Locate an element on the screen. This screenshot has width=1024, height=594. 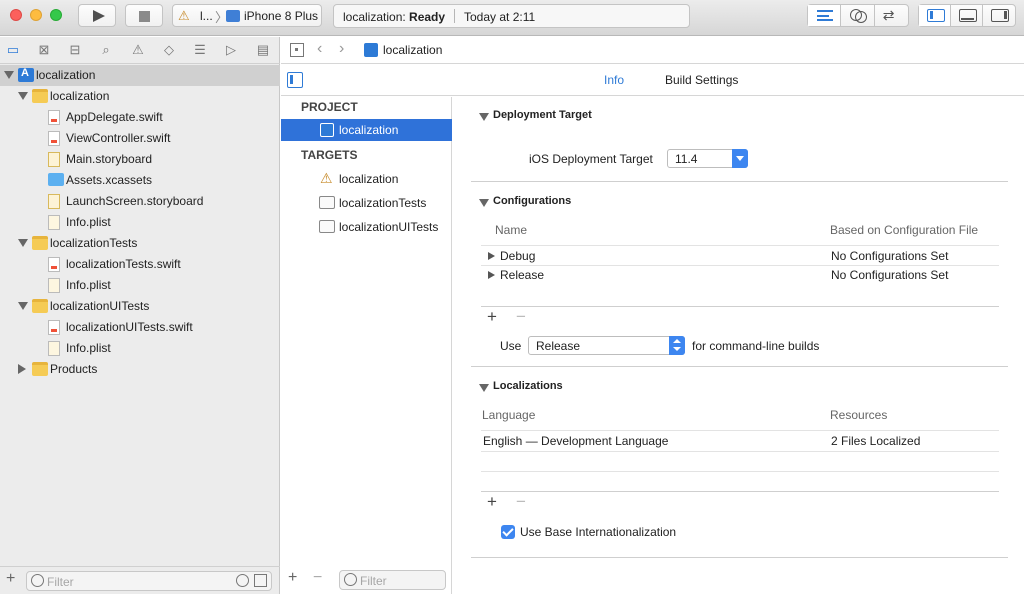
navigator-tabs: ▭ ⊠ ⊟ ⌕ ⚠ ◇ ☰ ▷ ▤ is located at coordinates (140, 50).